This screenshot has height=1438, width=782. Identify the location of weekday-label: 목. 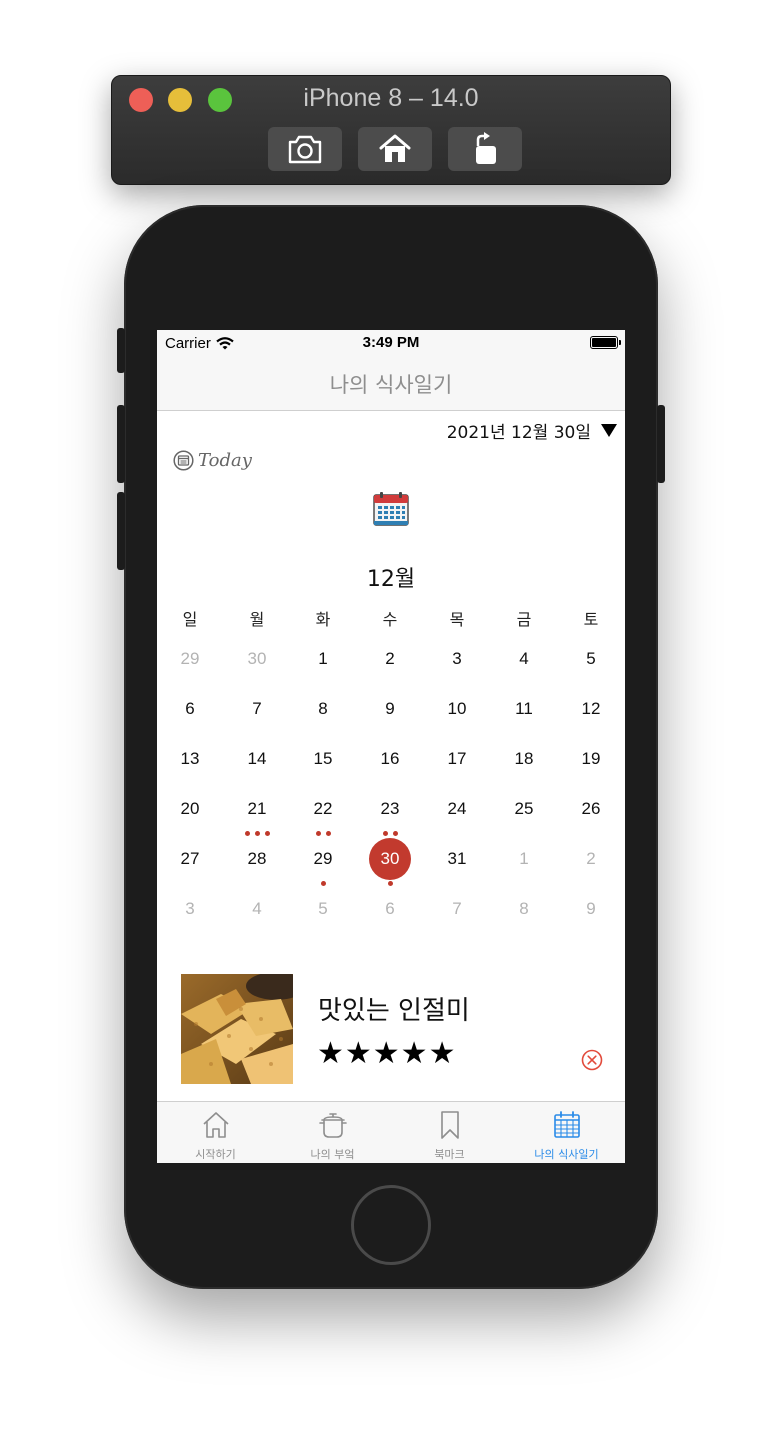
(457, 619).